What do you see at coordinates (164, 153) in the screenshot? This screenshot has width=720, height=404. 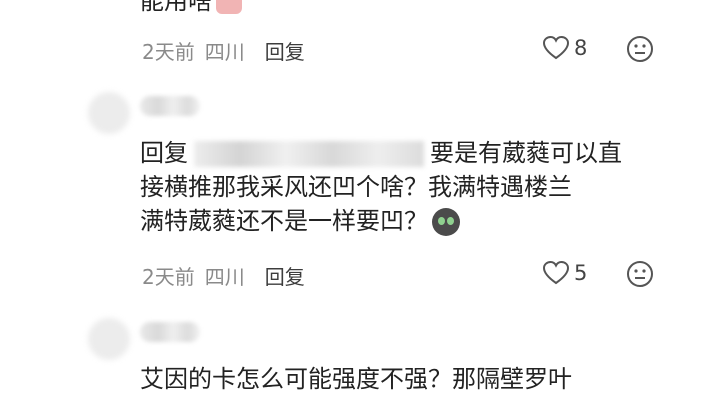 I see `reply-prefix: 回复` at bounding box center [164, 153].